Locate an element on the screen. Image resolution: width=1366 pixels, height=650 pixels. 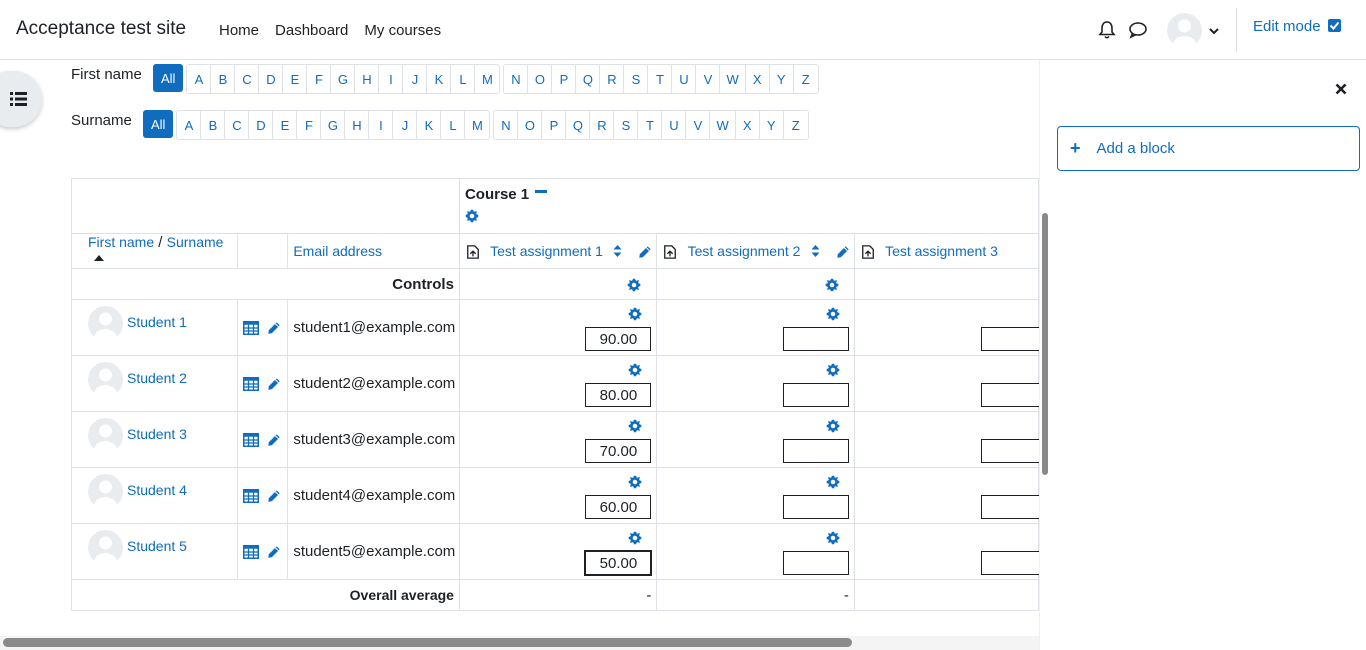
nav-dashboard: Dashboard is located at coordinates (311, 30).